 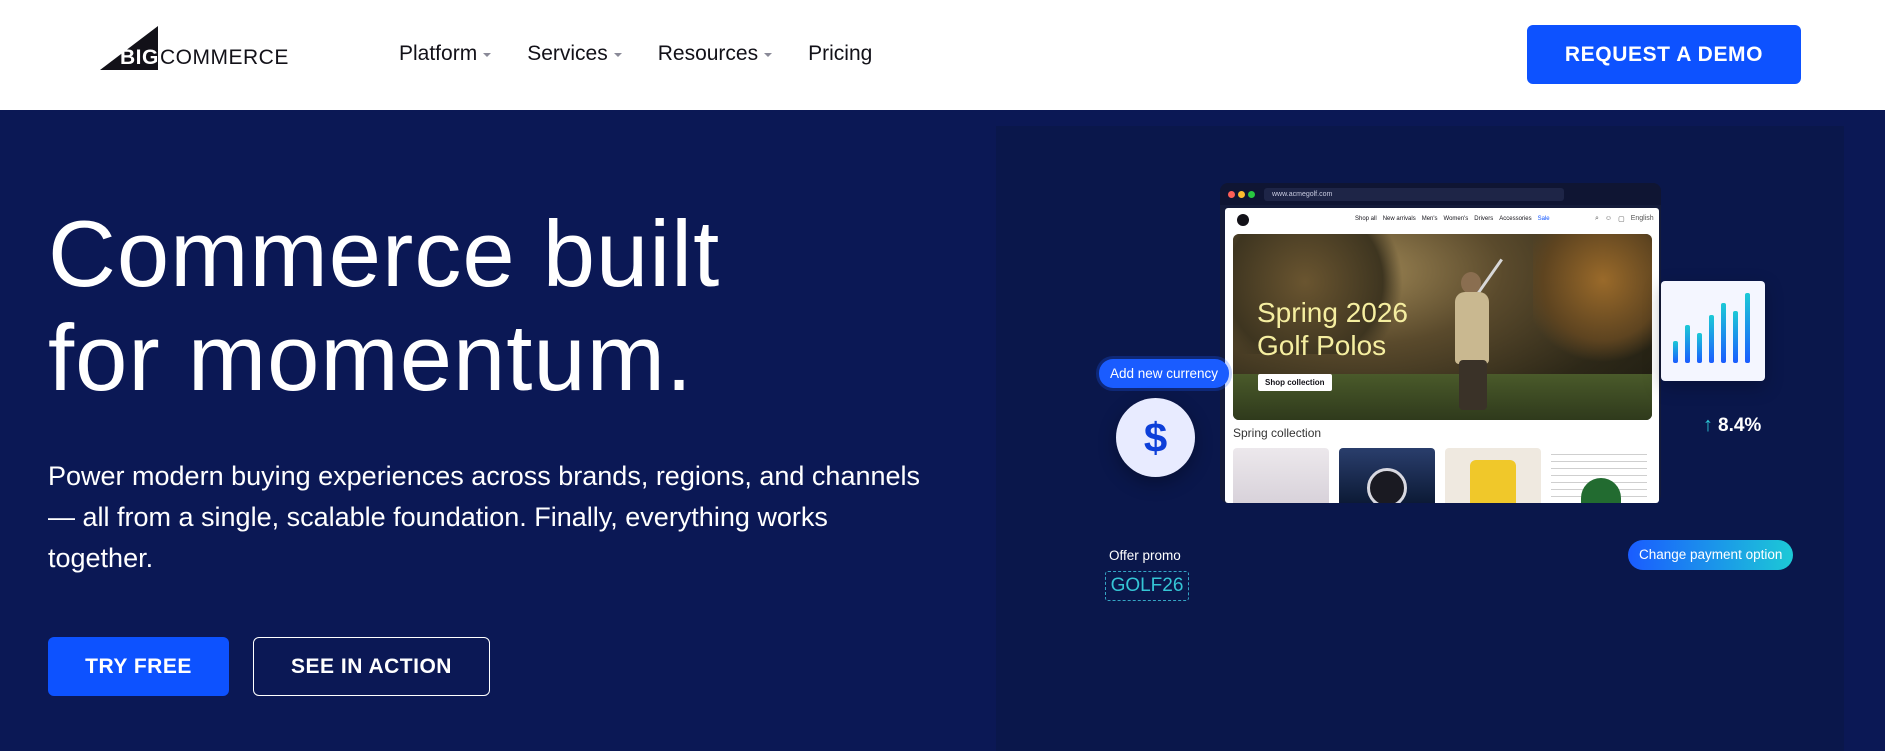 I want to click on change-payment-pill: Change payment option, so click(x=1711, y=555).